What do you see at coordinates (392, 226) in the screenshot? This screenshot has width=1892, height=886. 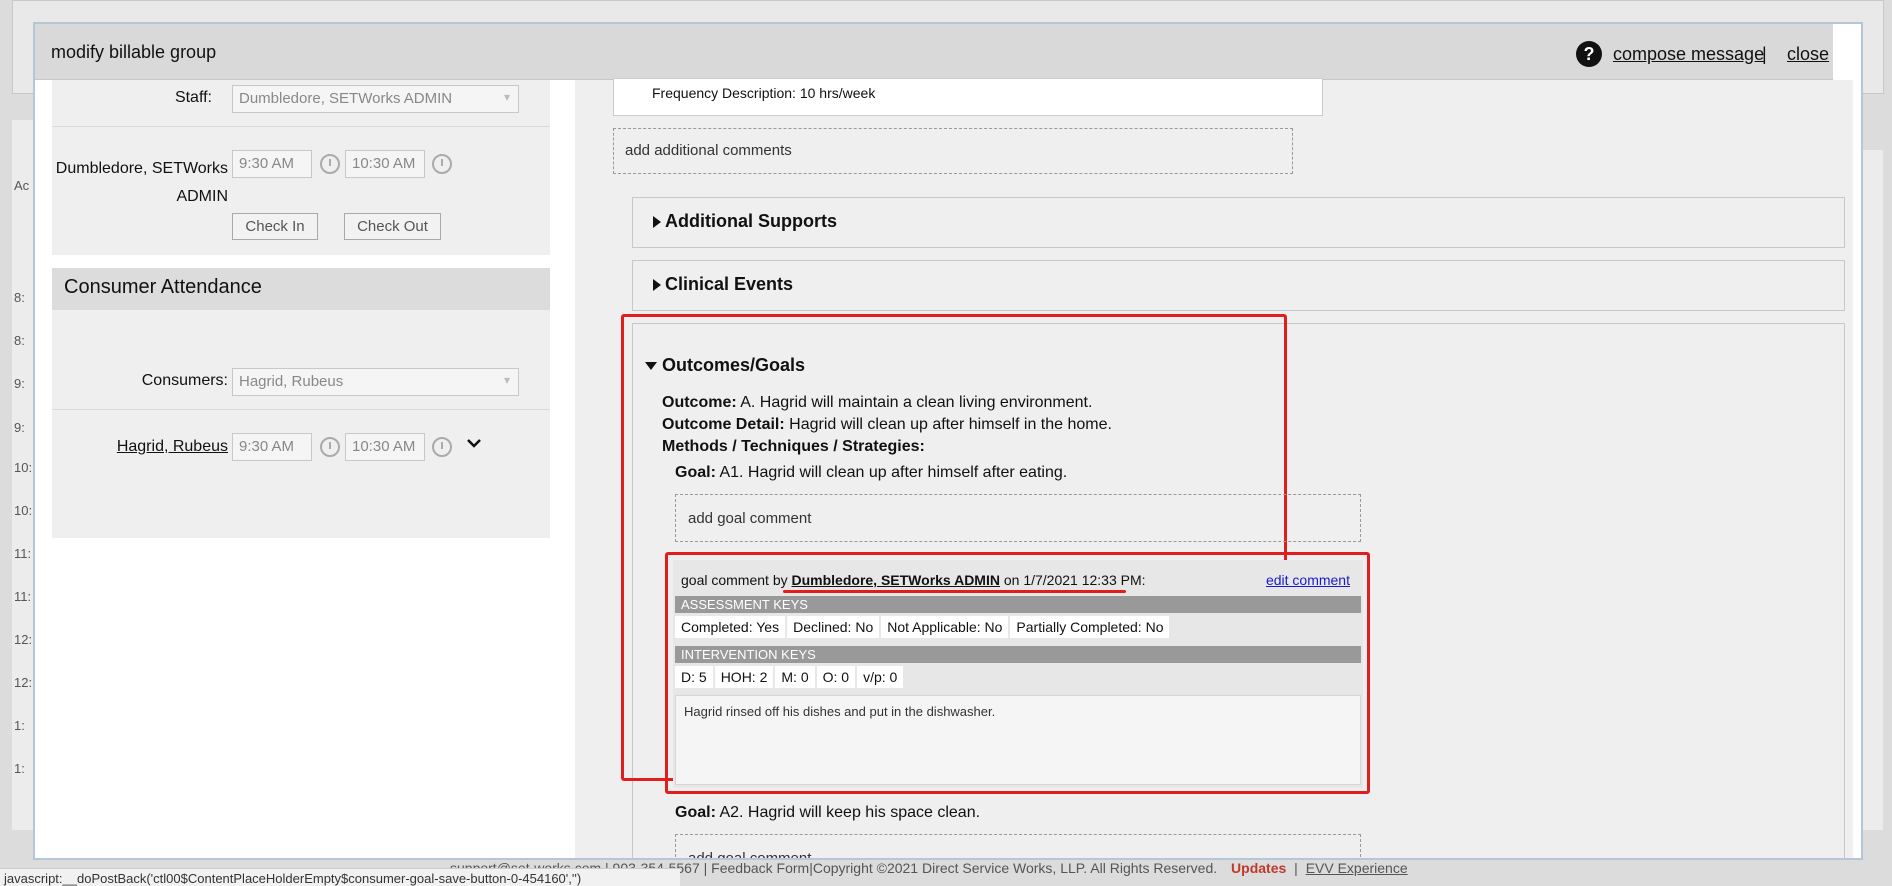 I see `check-out-button: Check Out` at bounding box center [392, 226].